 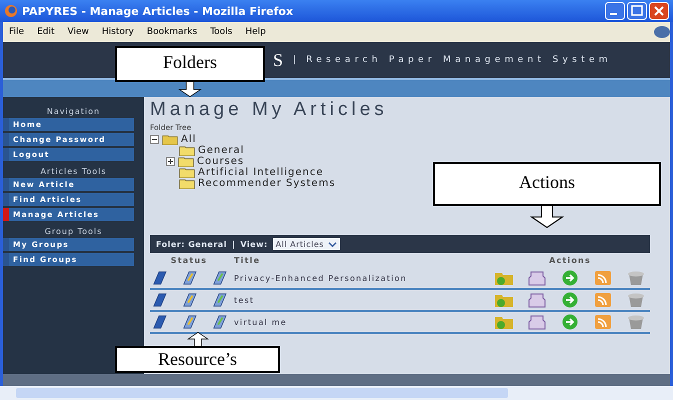 What do you see at coordinates (221, 32) in the screenshot?
I see `menu-item: Tools` at bounding box center [221, 32].